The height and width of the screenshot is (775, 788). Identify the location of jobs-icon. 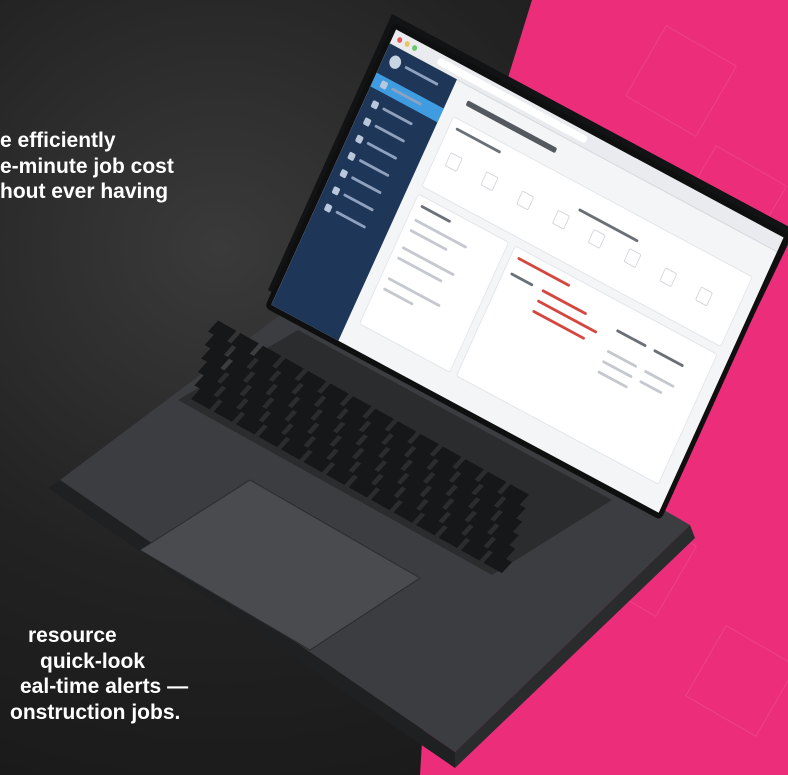
(375, 104).